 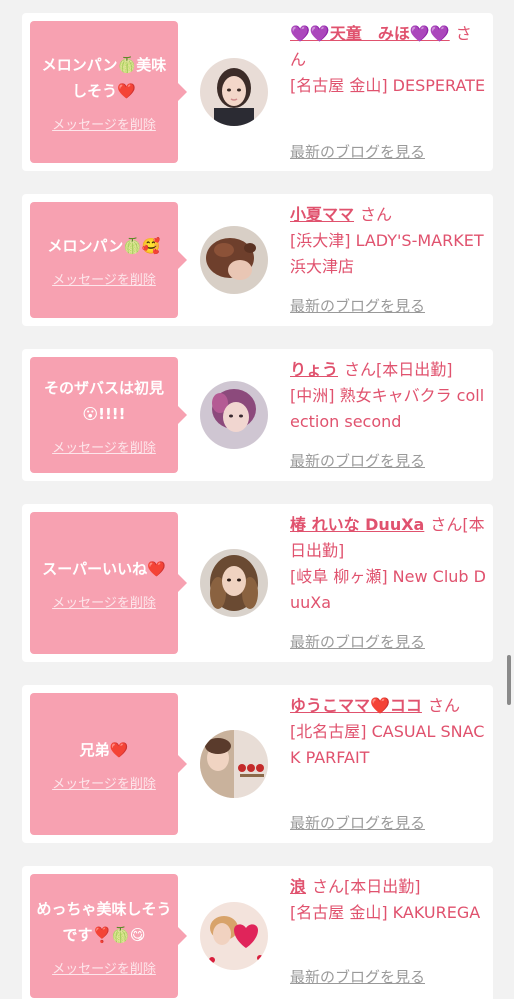 What do you see at coordinates (104, 245) in the screenshot?
I see `message-text: メロンパン🍈🥰` at bounding box center [104, 245].